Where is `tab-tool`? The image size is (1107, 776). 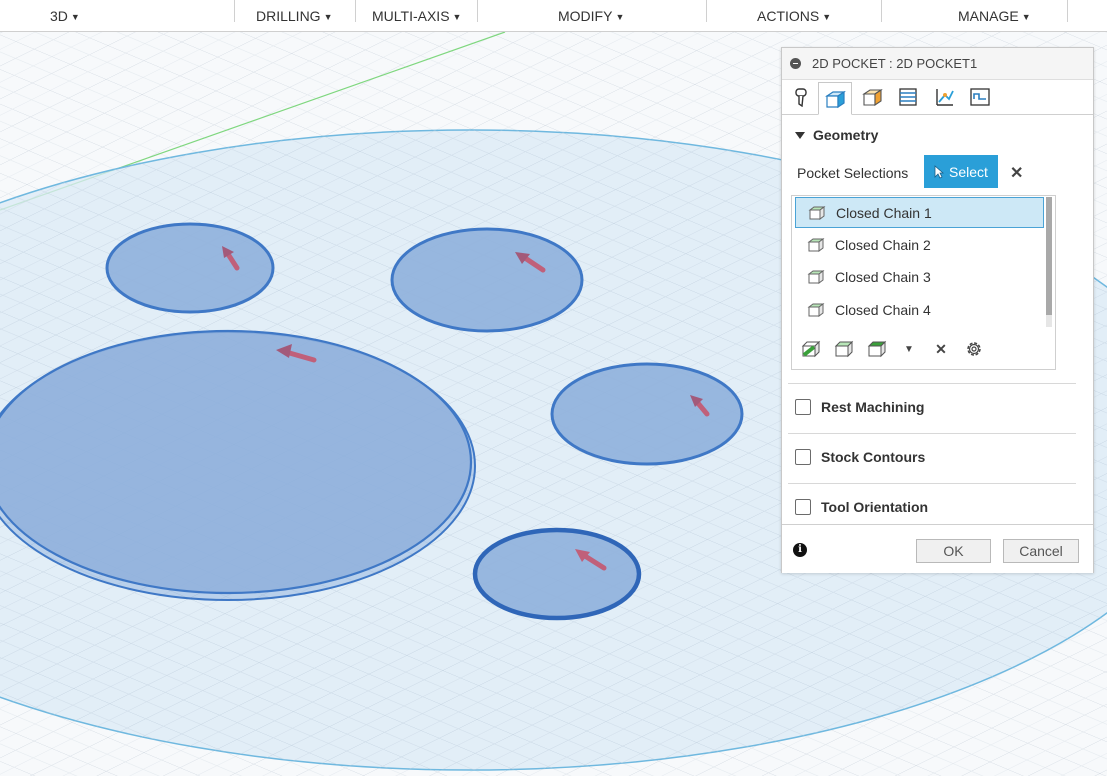 tab-tool is located at coordinates (801, 97).